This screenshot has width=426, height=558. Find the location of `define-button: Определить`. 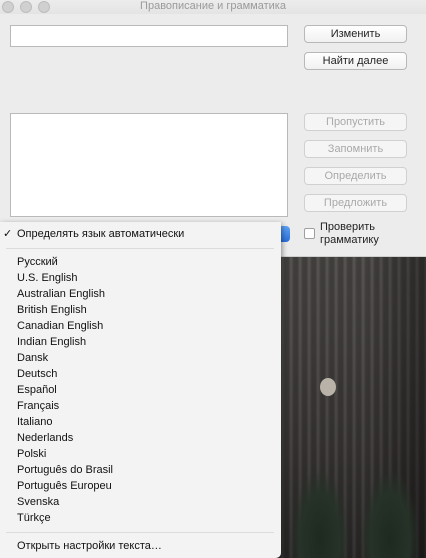

define-button: Определить is located at coordinates (355, 176).